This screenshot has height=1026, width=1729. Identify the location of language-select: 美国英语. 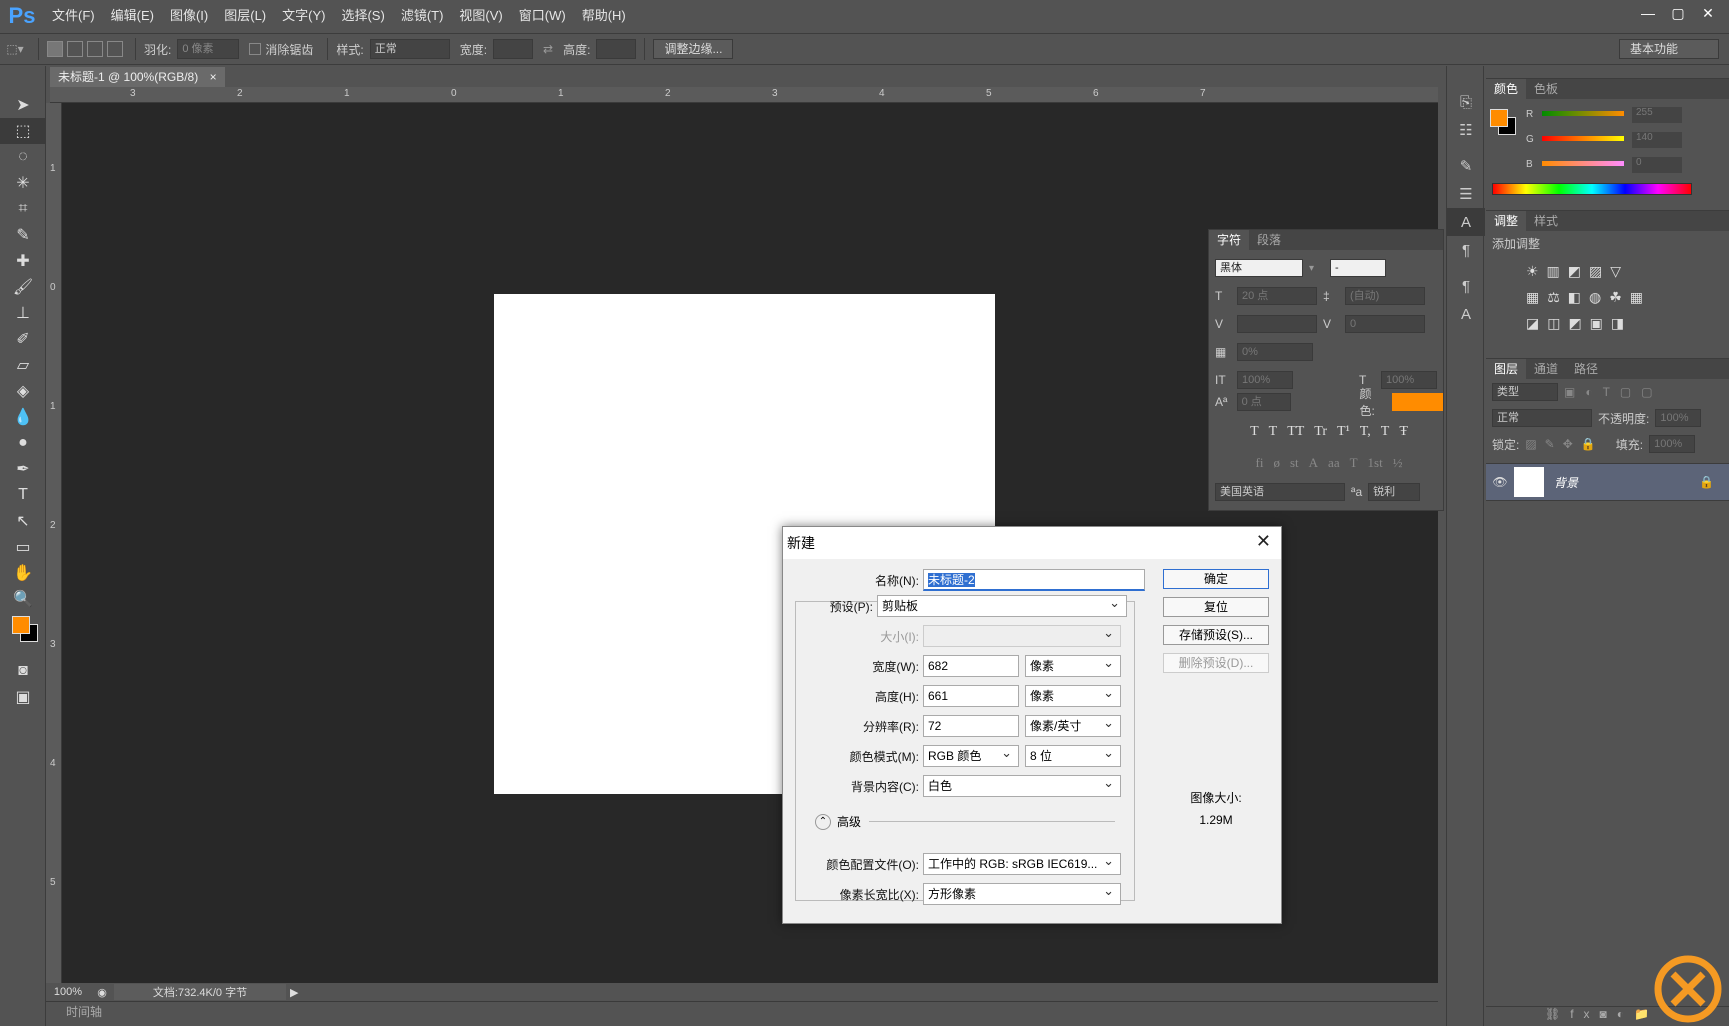
(1280, 492).